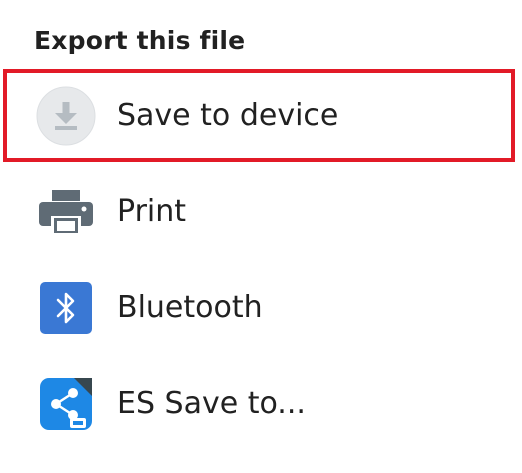 The image size is (522, 473). What do you see at coordinates (66, 404) in the screenshot?
I see `es-share-icon` at bounding box center [66, 404].